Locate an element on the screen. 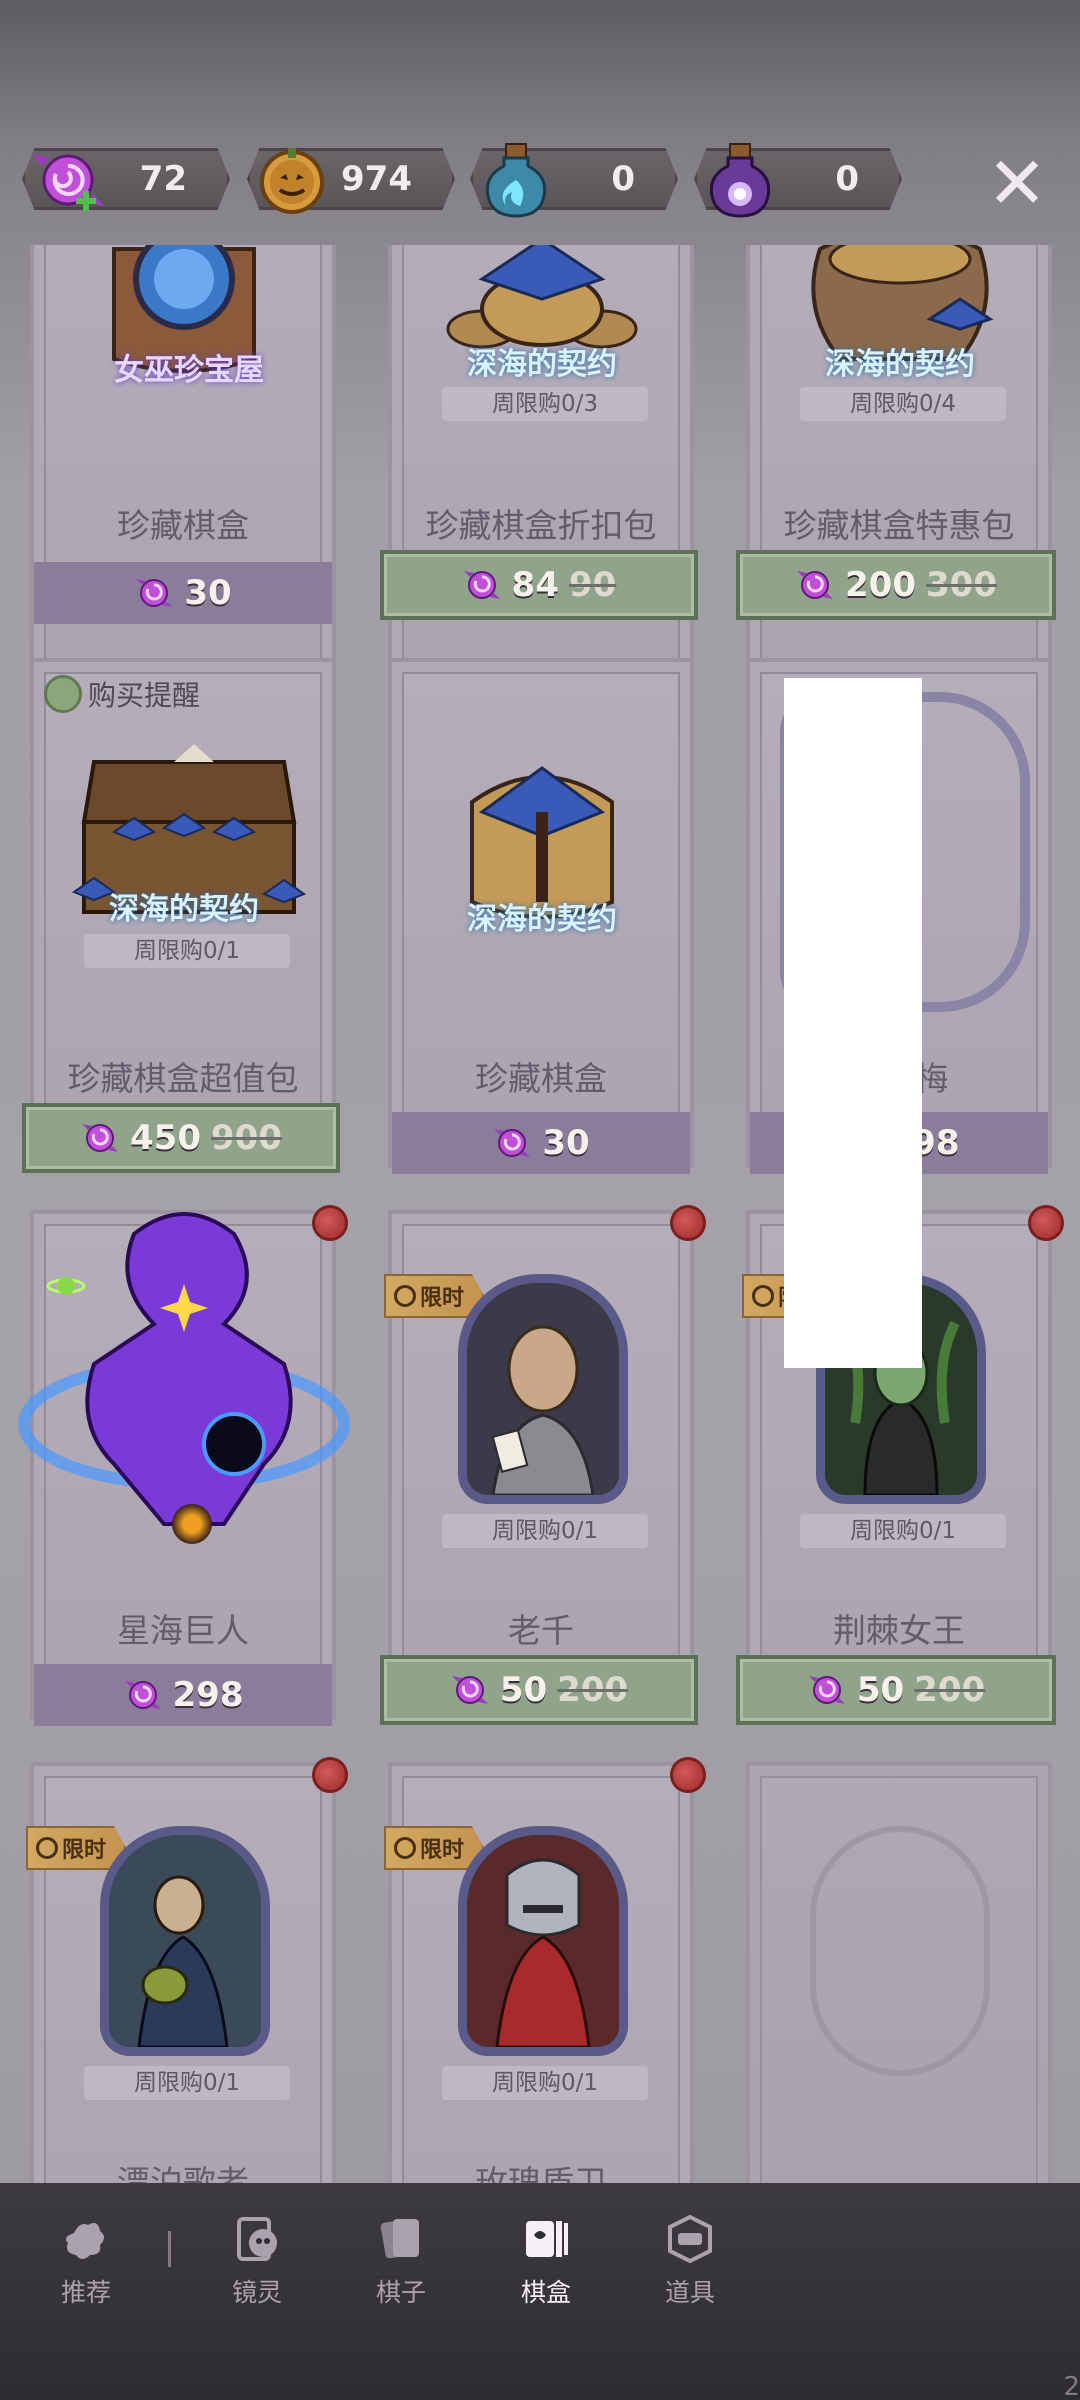 The image size is (1080, 2400). price-value: 84 is located at coordinates (535, 585).